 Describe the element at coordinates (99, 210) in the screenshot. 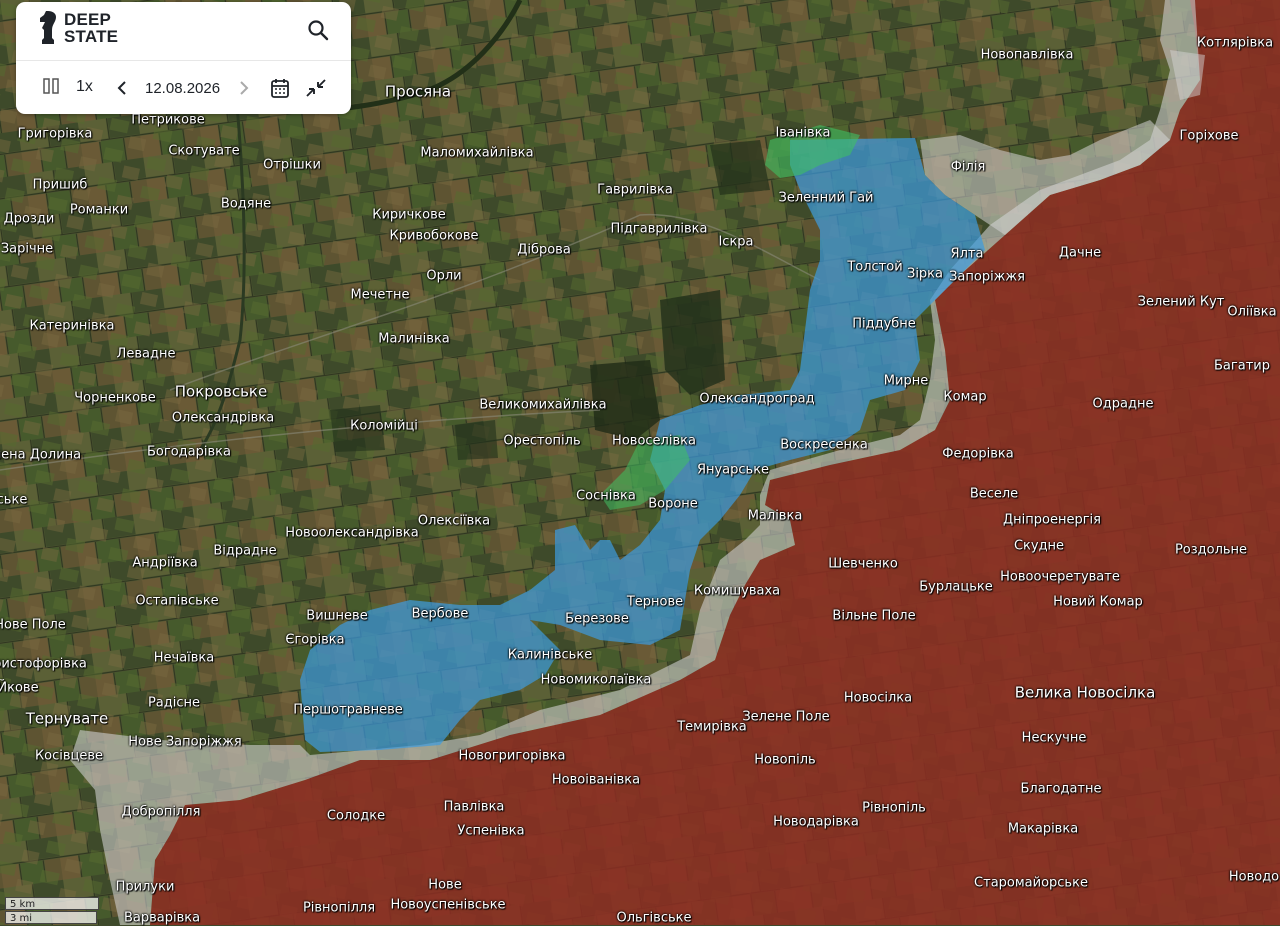

I see `place-label: Романки` at that location.